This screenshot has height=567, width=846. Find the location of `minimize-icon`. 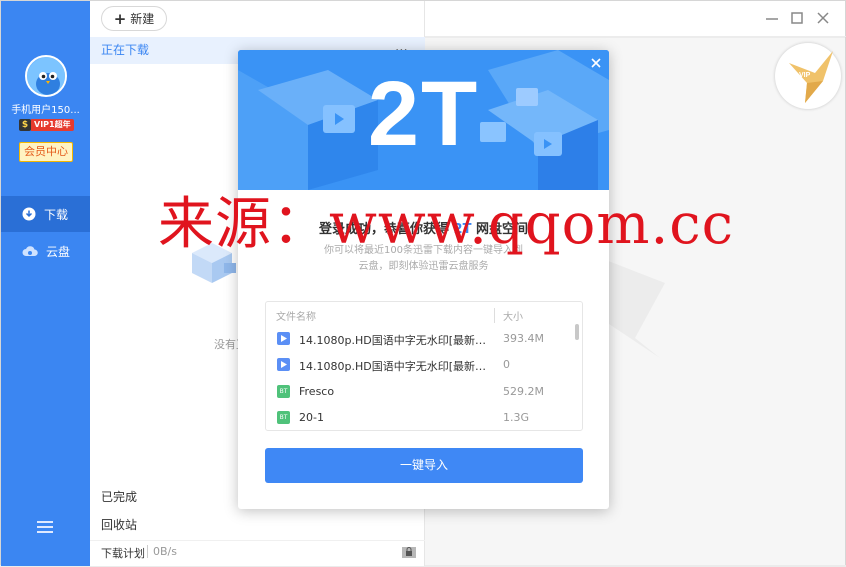

minimize-icon is located at coordinates (772, 18).